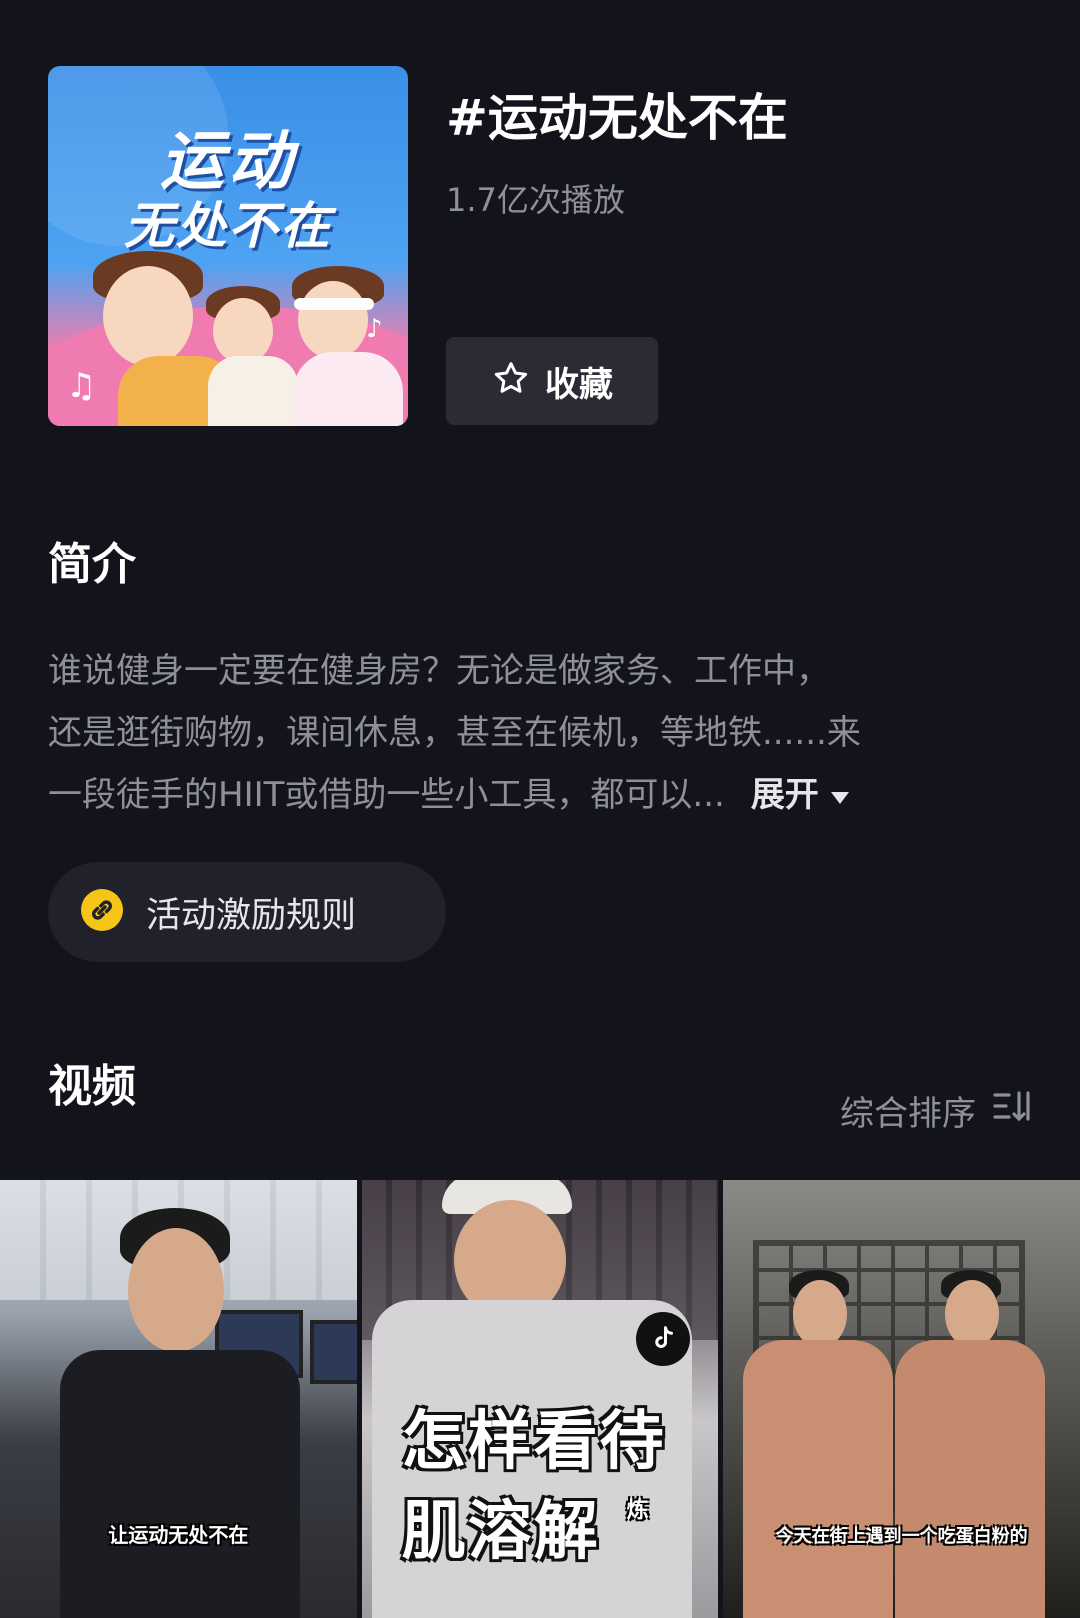 The image size is (1080, 1618). Describe the element at coordinates (439, 671) in the screenshot. I see `intro-line: 谁说健身一定要在健身房？无论是做家务、工作中，` at that location.